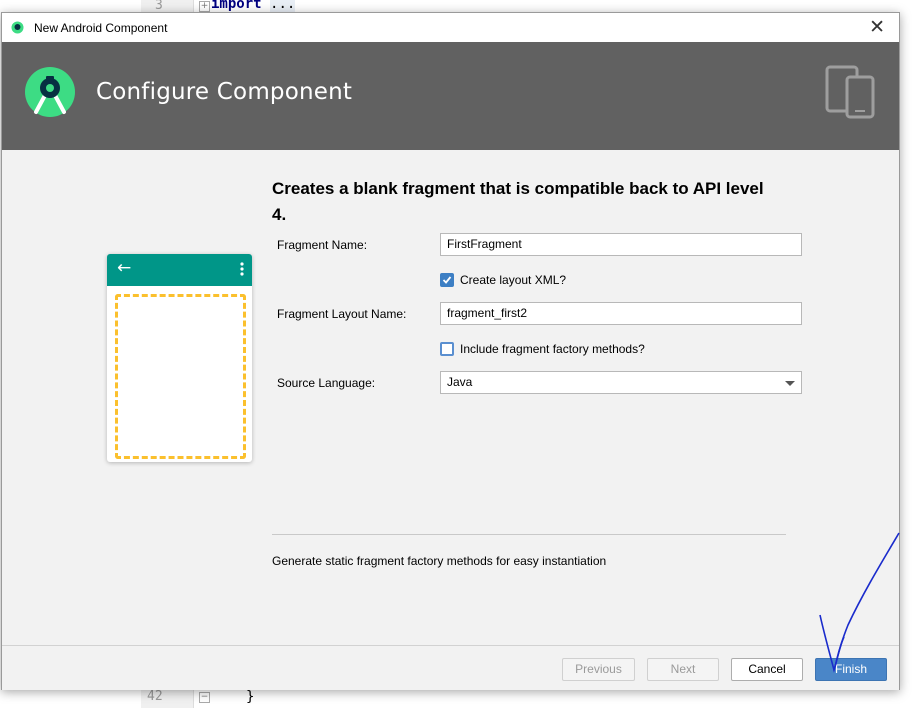  I want to click on code-keyword: import, so click(236, 6).